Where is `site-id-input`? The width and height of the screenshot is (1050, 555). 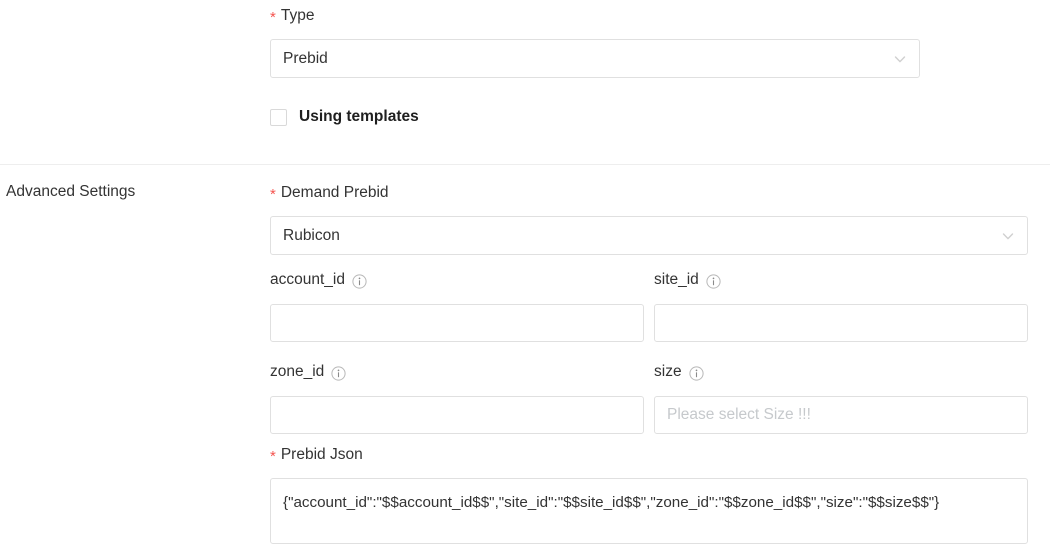
site-id-input is located at coordinates (841, 323).